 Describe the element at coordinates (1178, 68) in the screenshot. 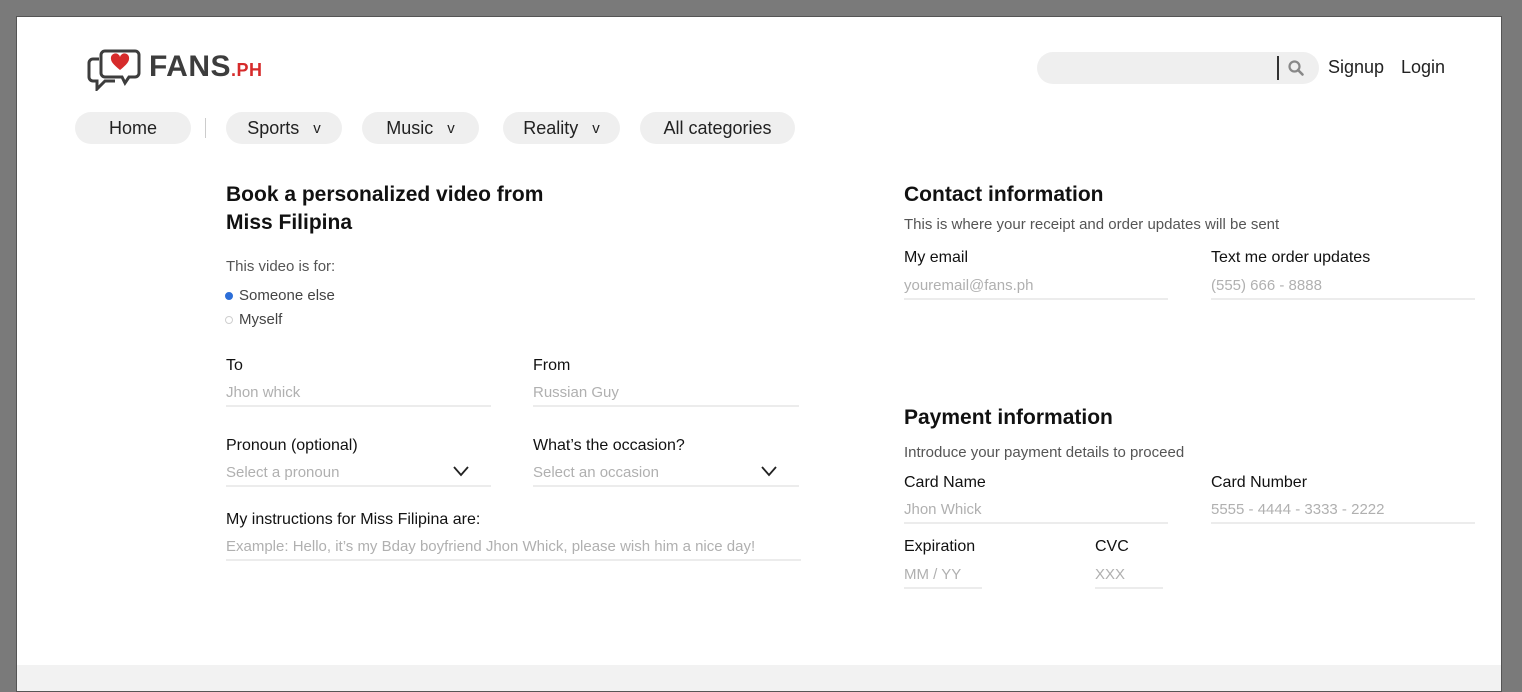

I see `search-bar` at that location.